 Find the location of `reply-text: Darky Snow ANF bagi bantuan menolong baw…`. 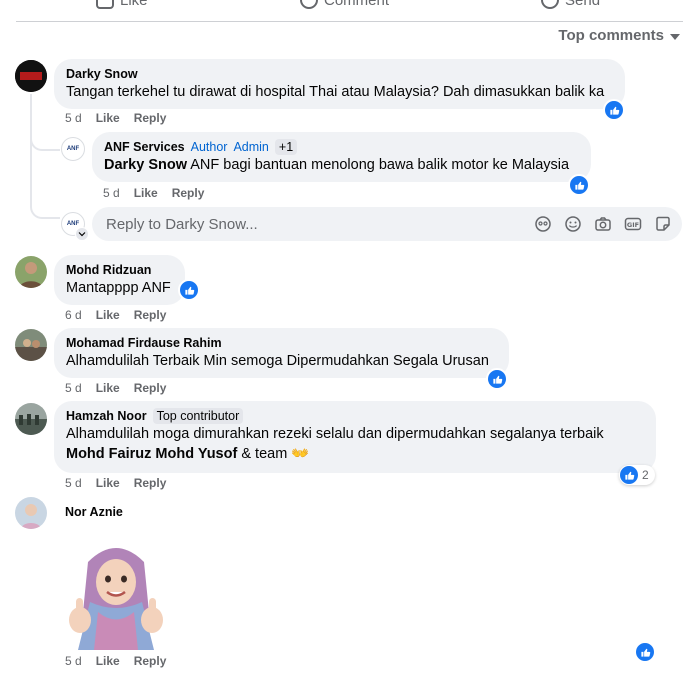

reply-text: Darky Snow ANF bagi bantuan menolong baw… is located at coordinates (337, 165).